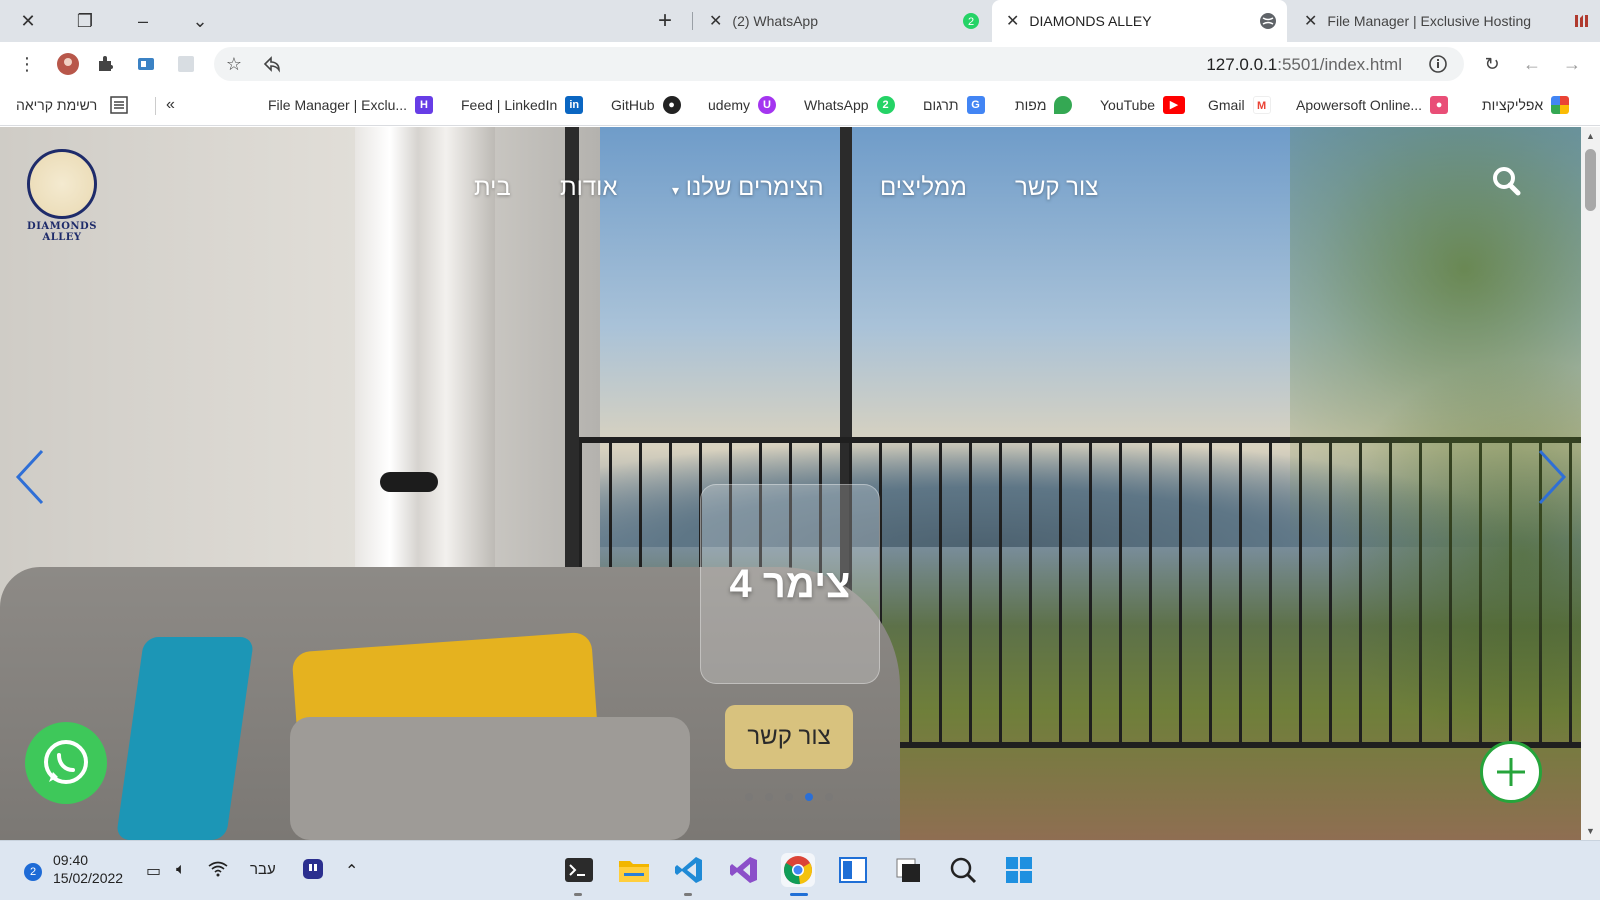 This screenshot has height=900, width=1600. I want to click on scroll-down-arrow-icon: ▼, so click(1590, 831).